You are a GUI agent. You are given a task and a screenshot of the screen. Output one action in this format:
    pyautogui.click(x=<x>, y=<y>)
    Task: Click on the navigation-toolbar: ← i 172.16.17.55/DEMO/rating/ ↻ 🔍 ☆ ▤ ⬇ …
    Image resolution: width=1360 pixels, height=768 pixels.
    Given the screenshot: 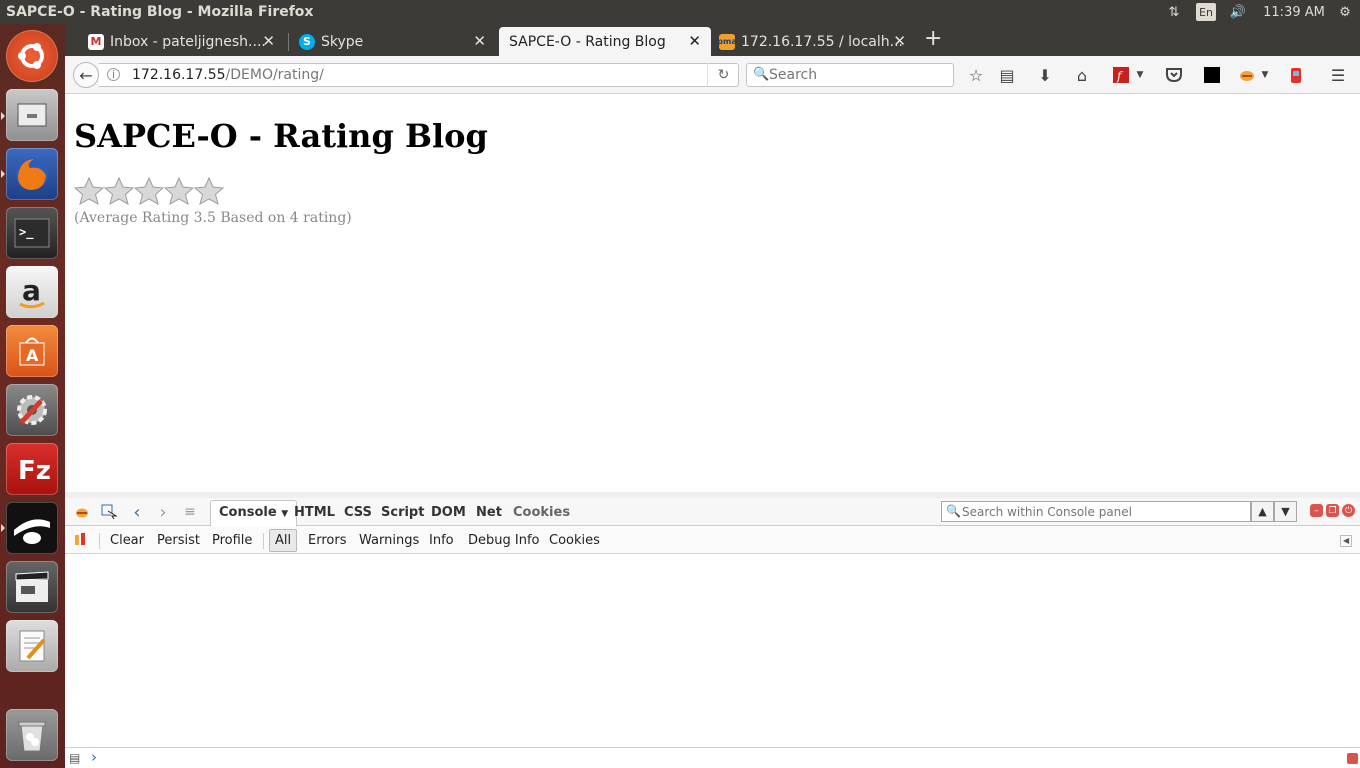 What is the action you would take?
    pyautogui.click(x=712, y=75)
    